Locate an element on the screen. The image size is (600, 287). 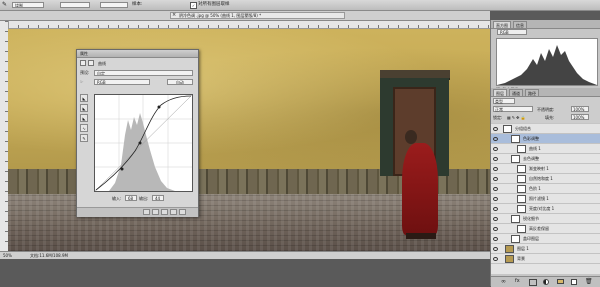
sample-shadow-icon: ◣ is located at coordinates (84, 98).